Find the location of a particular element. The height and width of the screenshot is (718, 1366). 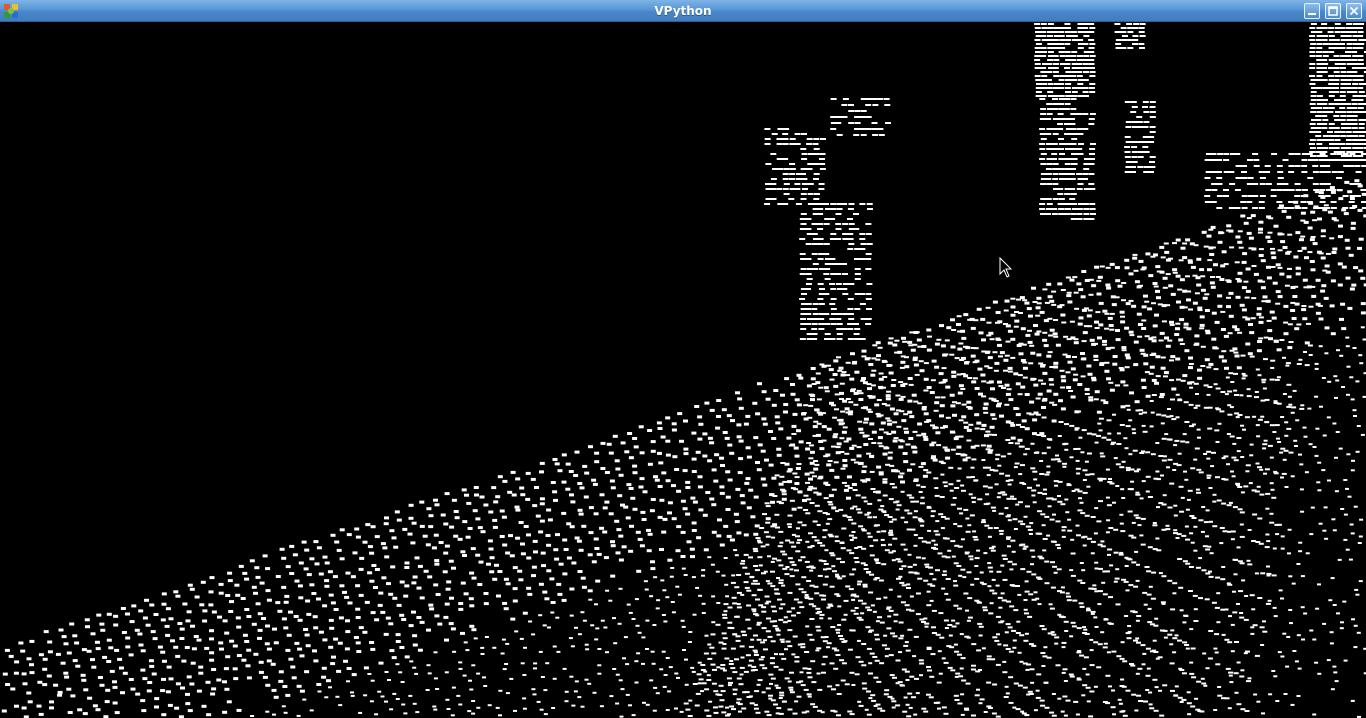

title-bar: VPython is located at coordinates (683, 11).